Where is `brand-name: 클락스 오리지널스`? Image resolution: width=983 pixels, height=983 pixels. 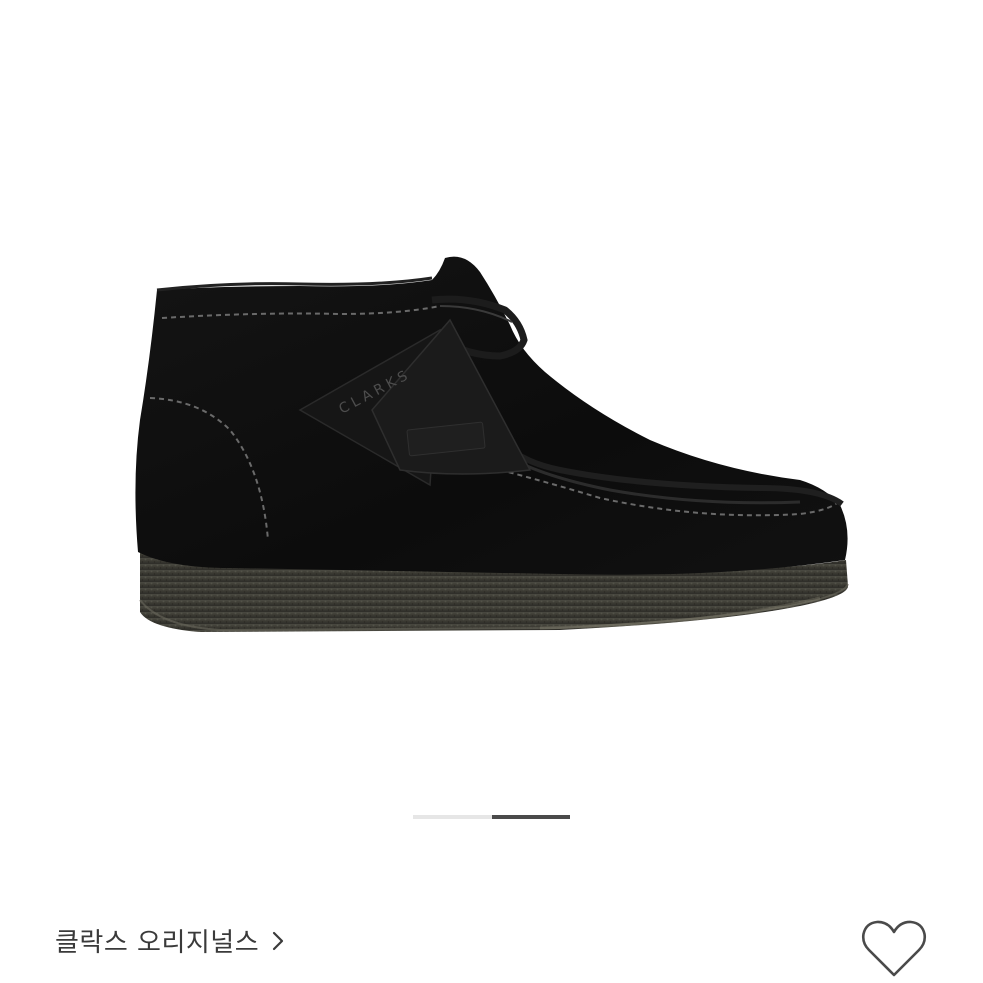 brand-name: 클락스 오리지널스 is located at coordinates (157, 943).